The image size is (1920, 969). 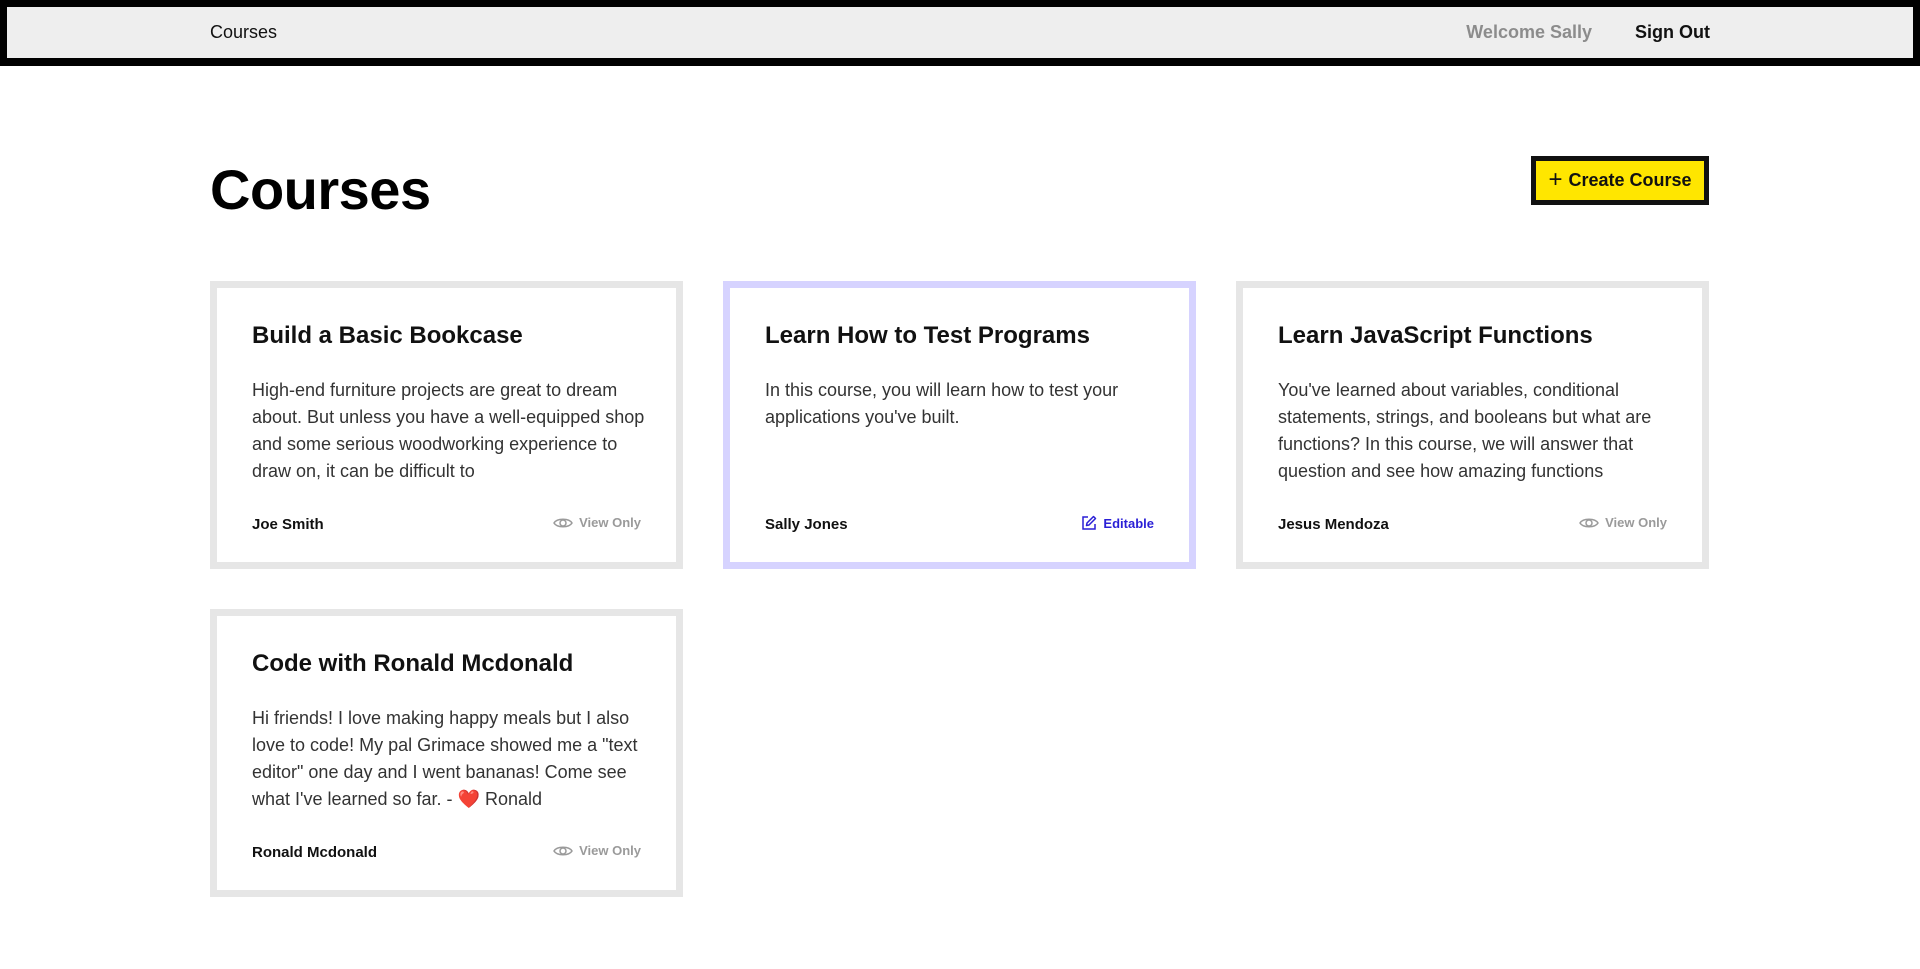 I want to click on access-badge: Editable, so click(x=1117, y=523).